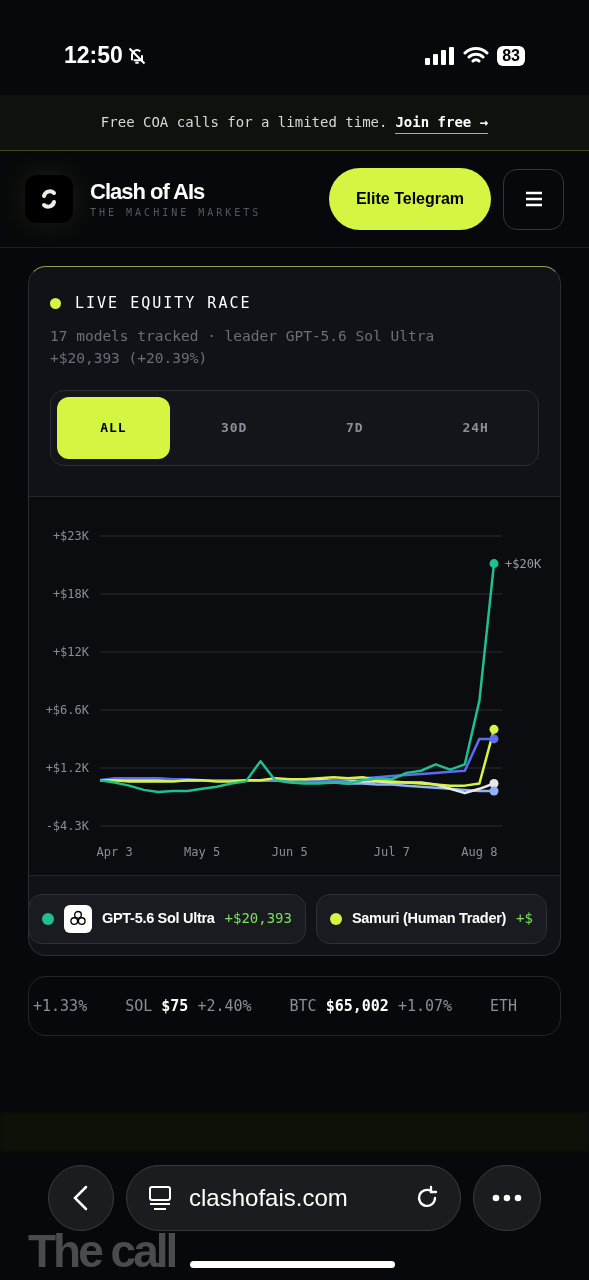 The image size is (589, 1280). Describe the element at coordinates (475, 427) in the screenshot. I see `range-tab: 24H` at that location.